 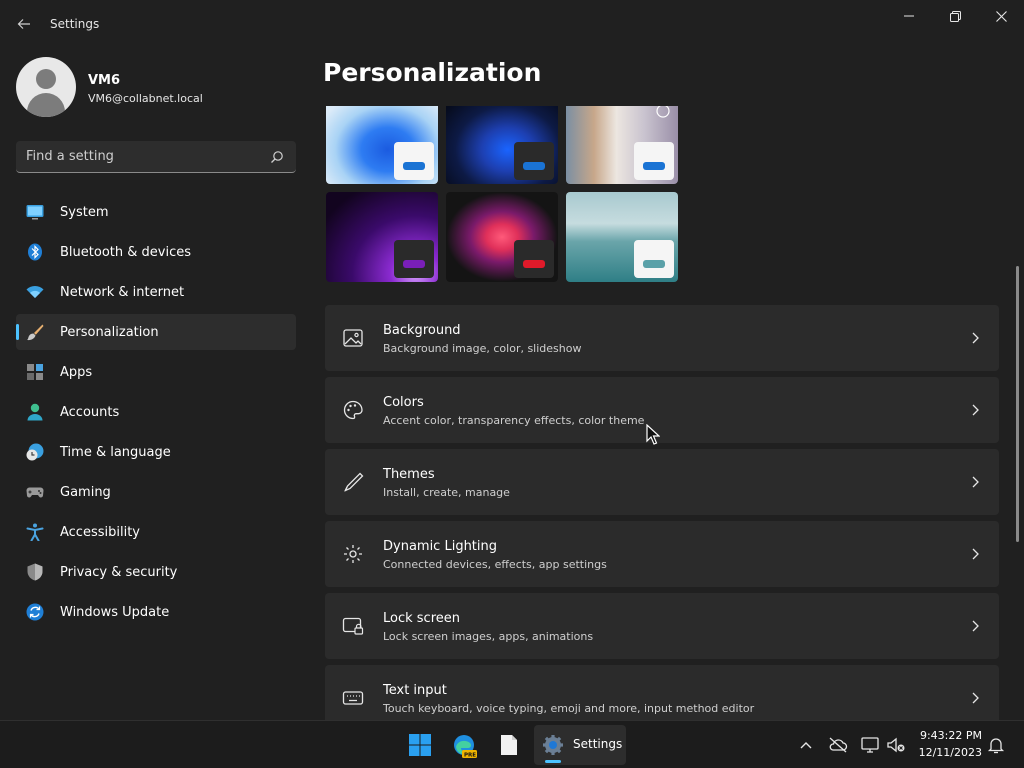 What do you see at coordinates (415, 690) in the screenshot?
I see `card-title: Text input` at bounding box center [415, 690].